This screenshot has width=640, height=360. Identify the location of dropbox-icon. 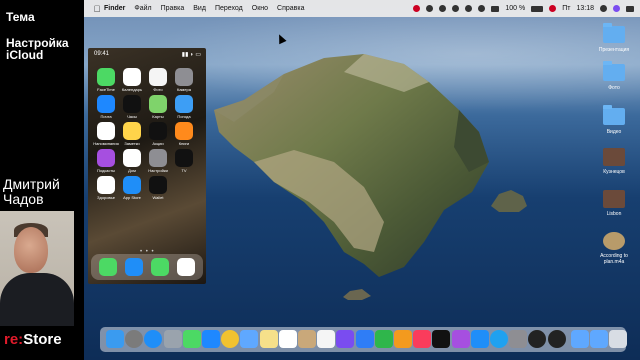
(430, 8).